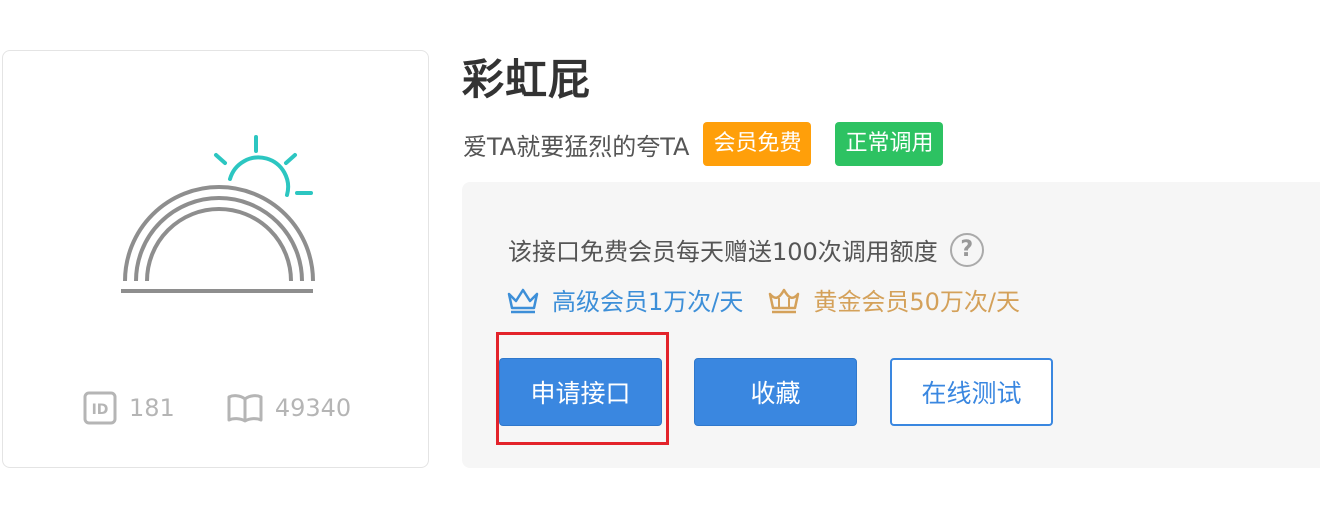 This screenshot has width=1320, height=516. I want to click on tier-gold: 黄金会员50万次/天, so click(893, 299).